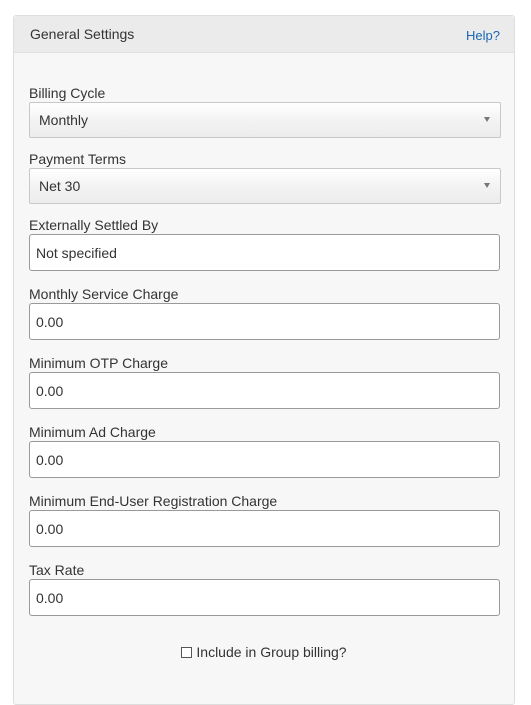 This screenshot has width=531, height=705. Describe the element at coordinates (265, 186) in the screenshot. I see `payment-terms-select: Net 30` at that location.